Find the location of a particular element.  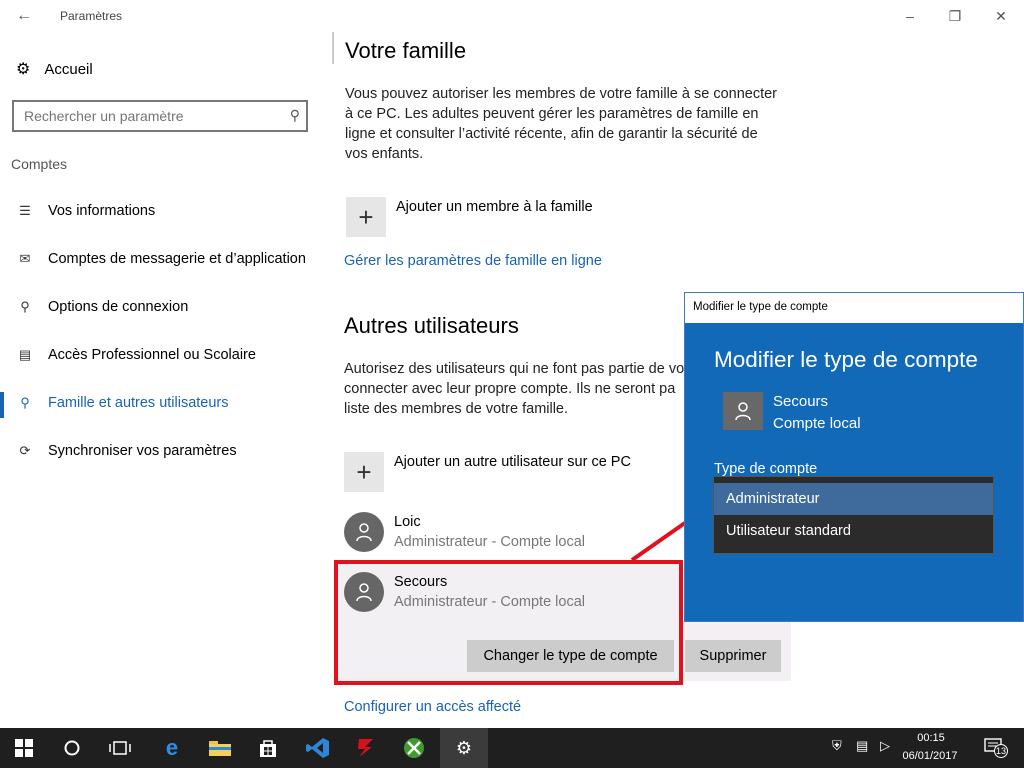

sidebar-item-label: Accès Professionnel ou Scolaire is located at coordinates (152, 355).